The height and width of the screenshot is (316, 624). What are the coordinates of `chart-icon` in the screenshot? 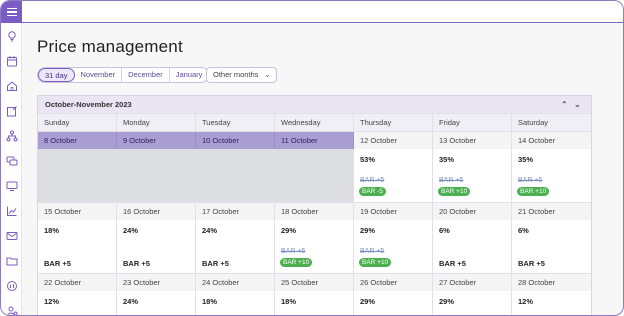 It's located at (11, 210).